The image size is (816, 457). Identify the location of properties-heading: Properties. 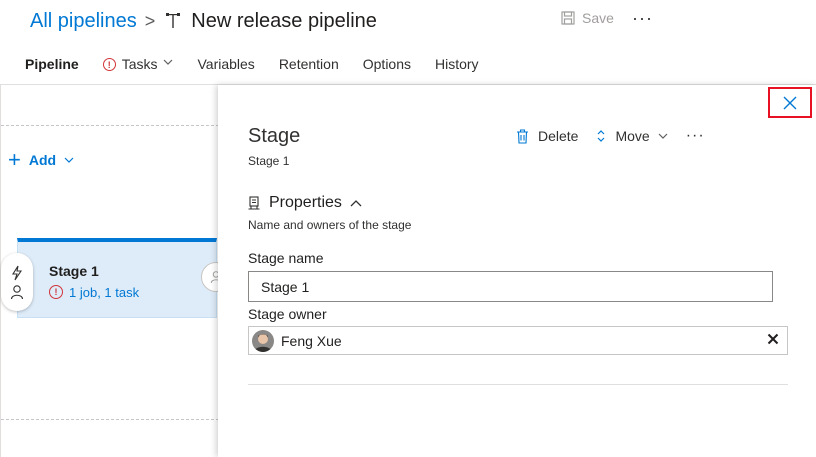
(305, 202).